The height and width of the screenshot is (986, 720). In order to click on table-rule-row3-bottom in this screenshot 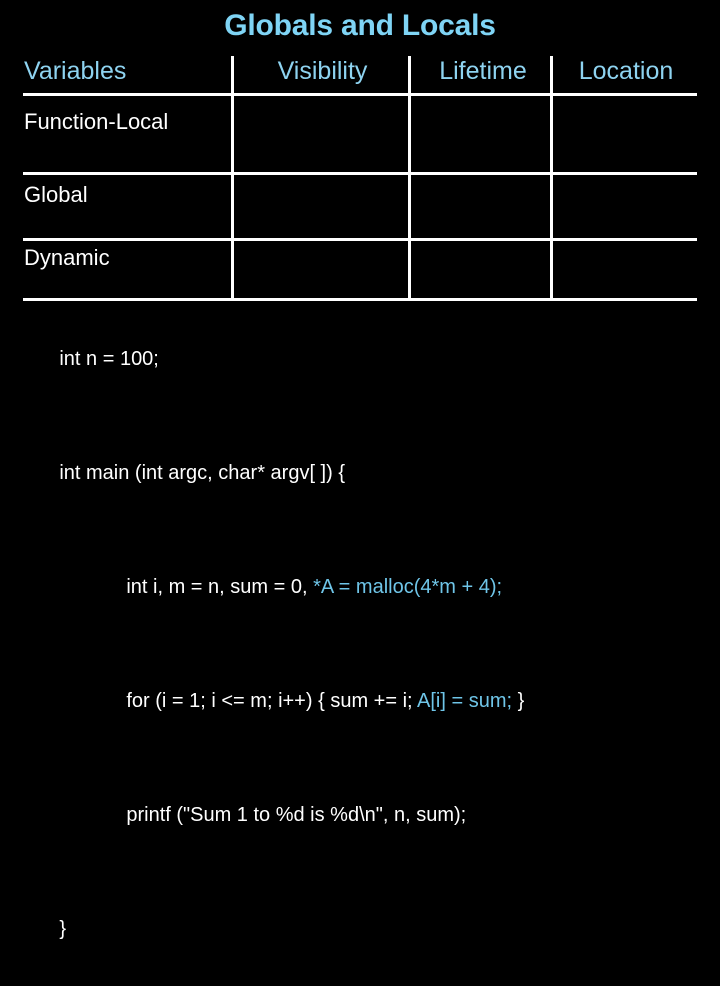, I will do `click(360, 299)`.